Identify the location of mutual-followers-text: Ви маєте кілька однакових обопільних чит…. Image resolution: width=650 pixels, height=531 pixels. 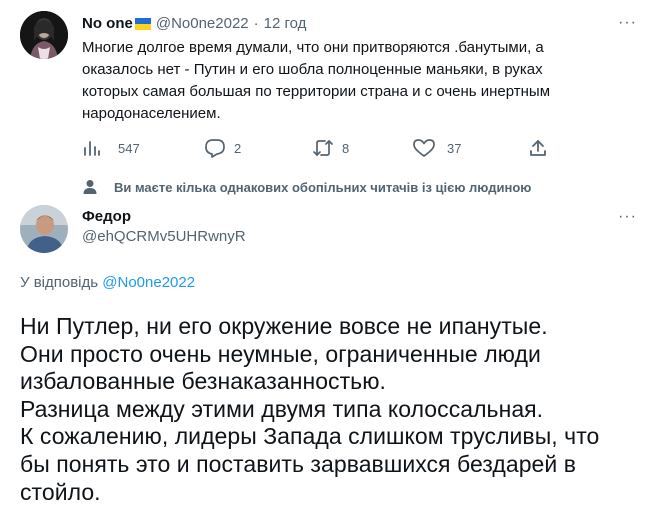
(323, 187).